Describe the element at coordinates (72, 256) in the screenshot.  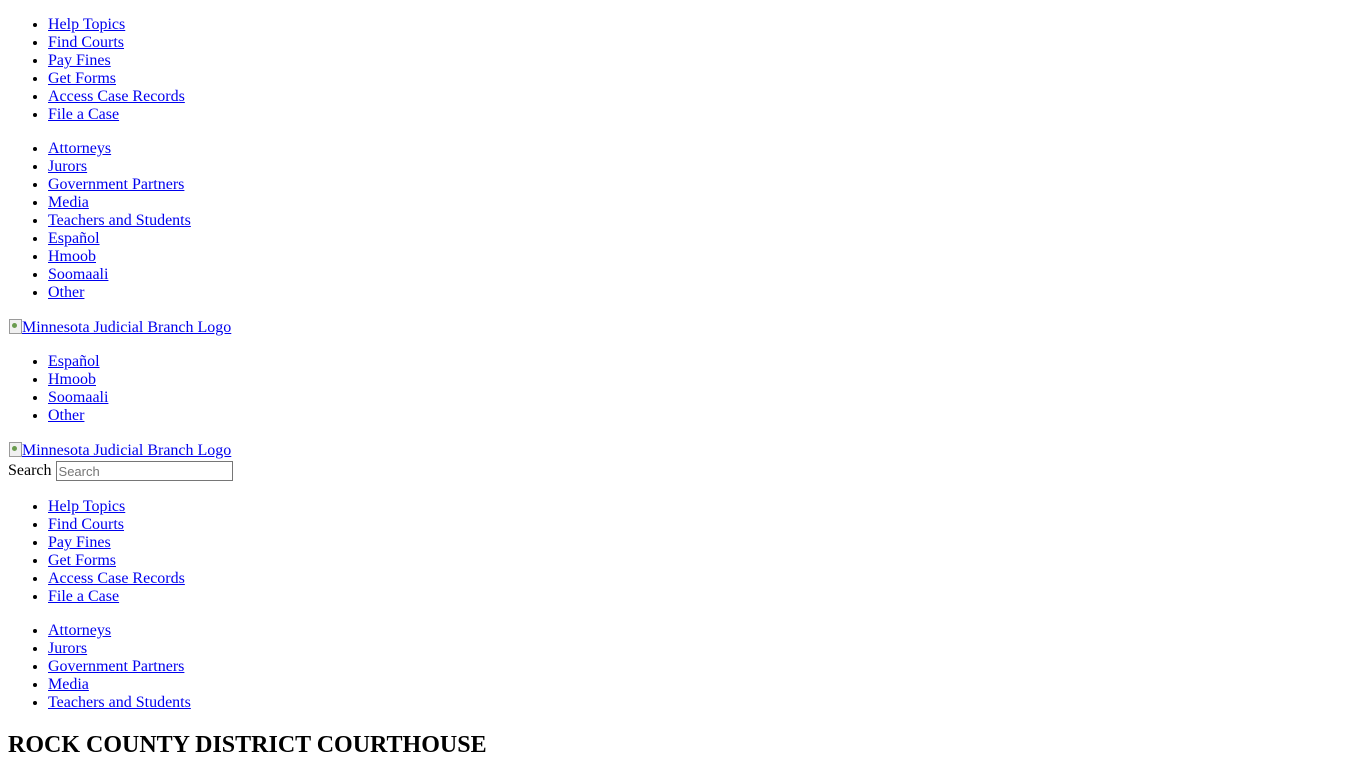
I see `hmoob-link: Hmoob` at that location.